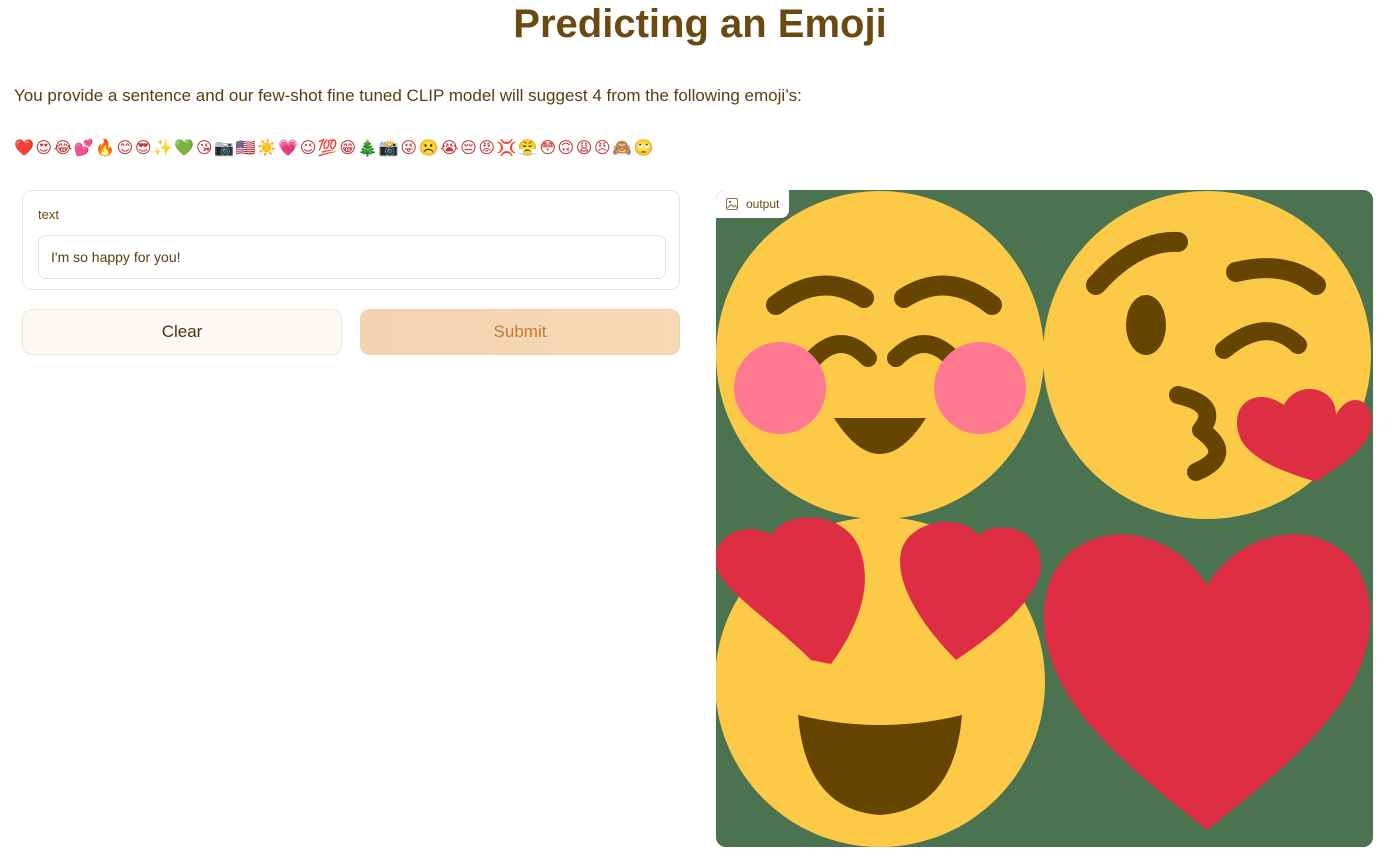  Describe the element at coordinates (880, 682) in the screenshot. I see `heart-eyes-face-icon` at that location.